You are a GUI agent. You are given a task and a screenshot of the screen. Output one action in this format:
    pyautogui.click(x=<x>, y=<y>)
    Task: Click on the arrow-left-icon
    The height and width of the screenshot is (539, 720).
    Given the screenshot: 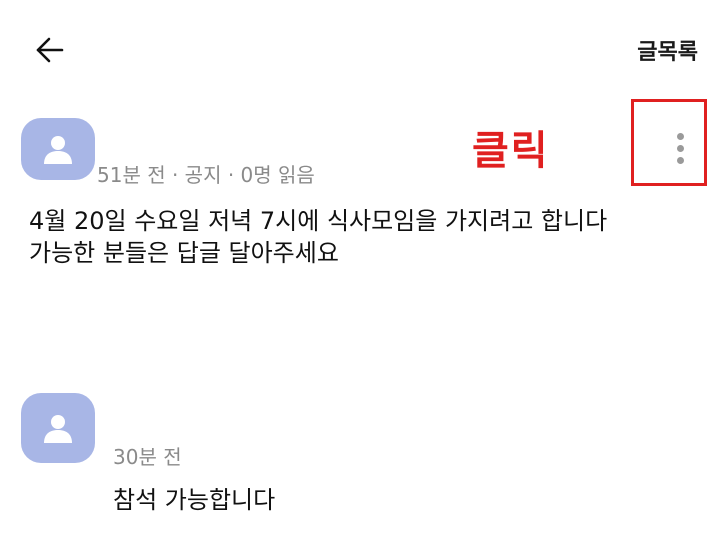 What is the action you would take?
    pyautogui.click(x=50, y=50)
    